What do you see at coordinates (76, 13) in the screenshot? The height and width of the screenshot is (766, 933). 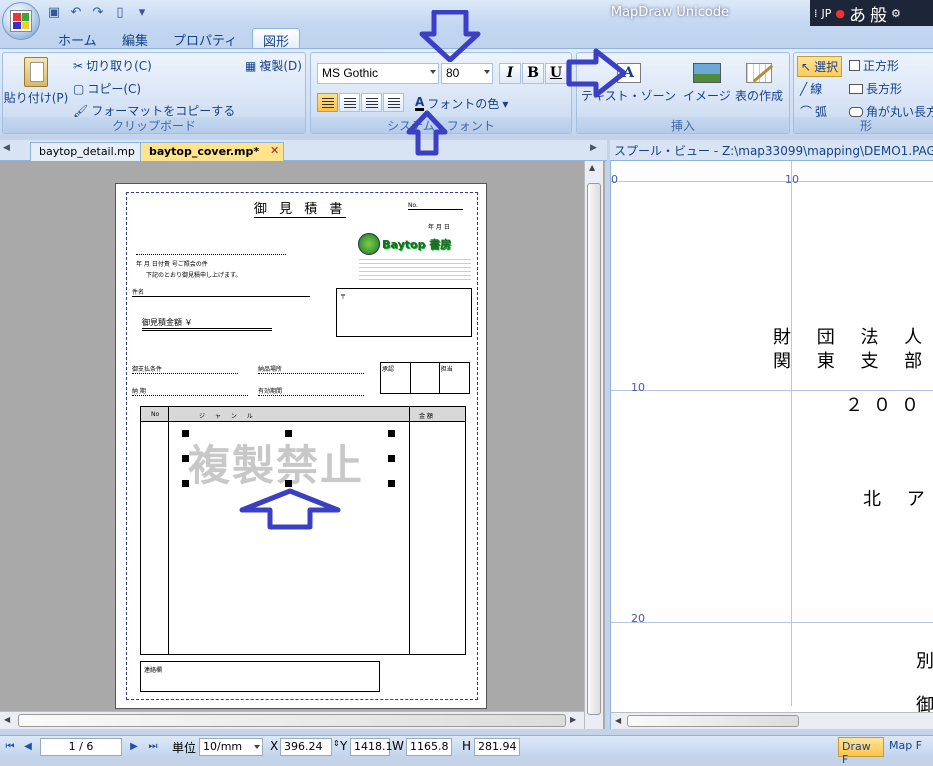 I see `undo-icon: ↶` at bounding box center [76, 13].